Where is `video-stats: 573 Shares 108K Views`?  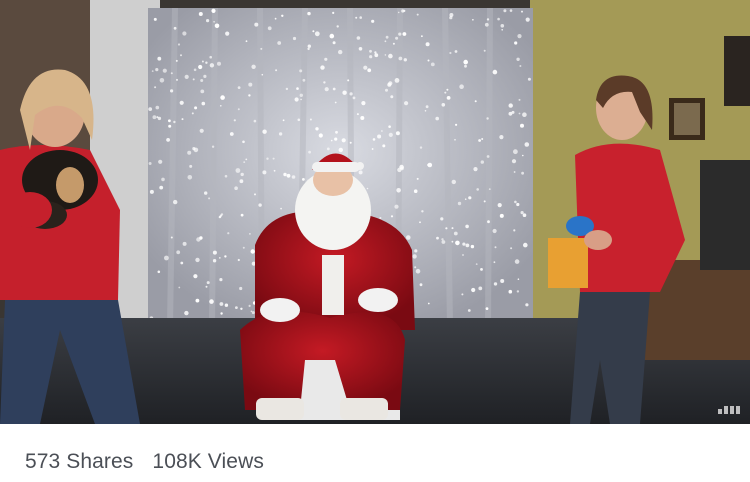 video-stats: 573 Shares 108K Views is located at coordinates (144, 462).